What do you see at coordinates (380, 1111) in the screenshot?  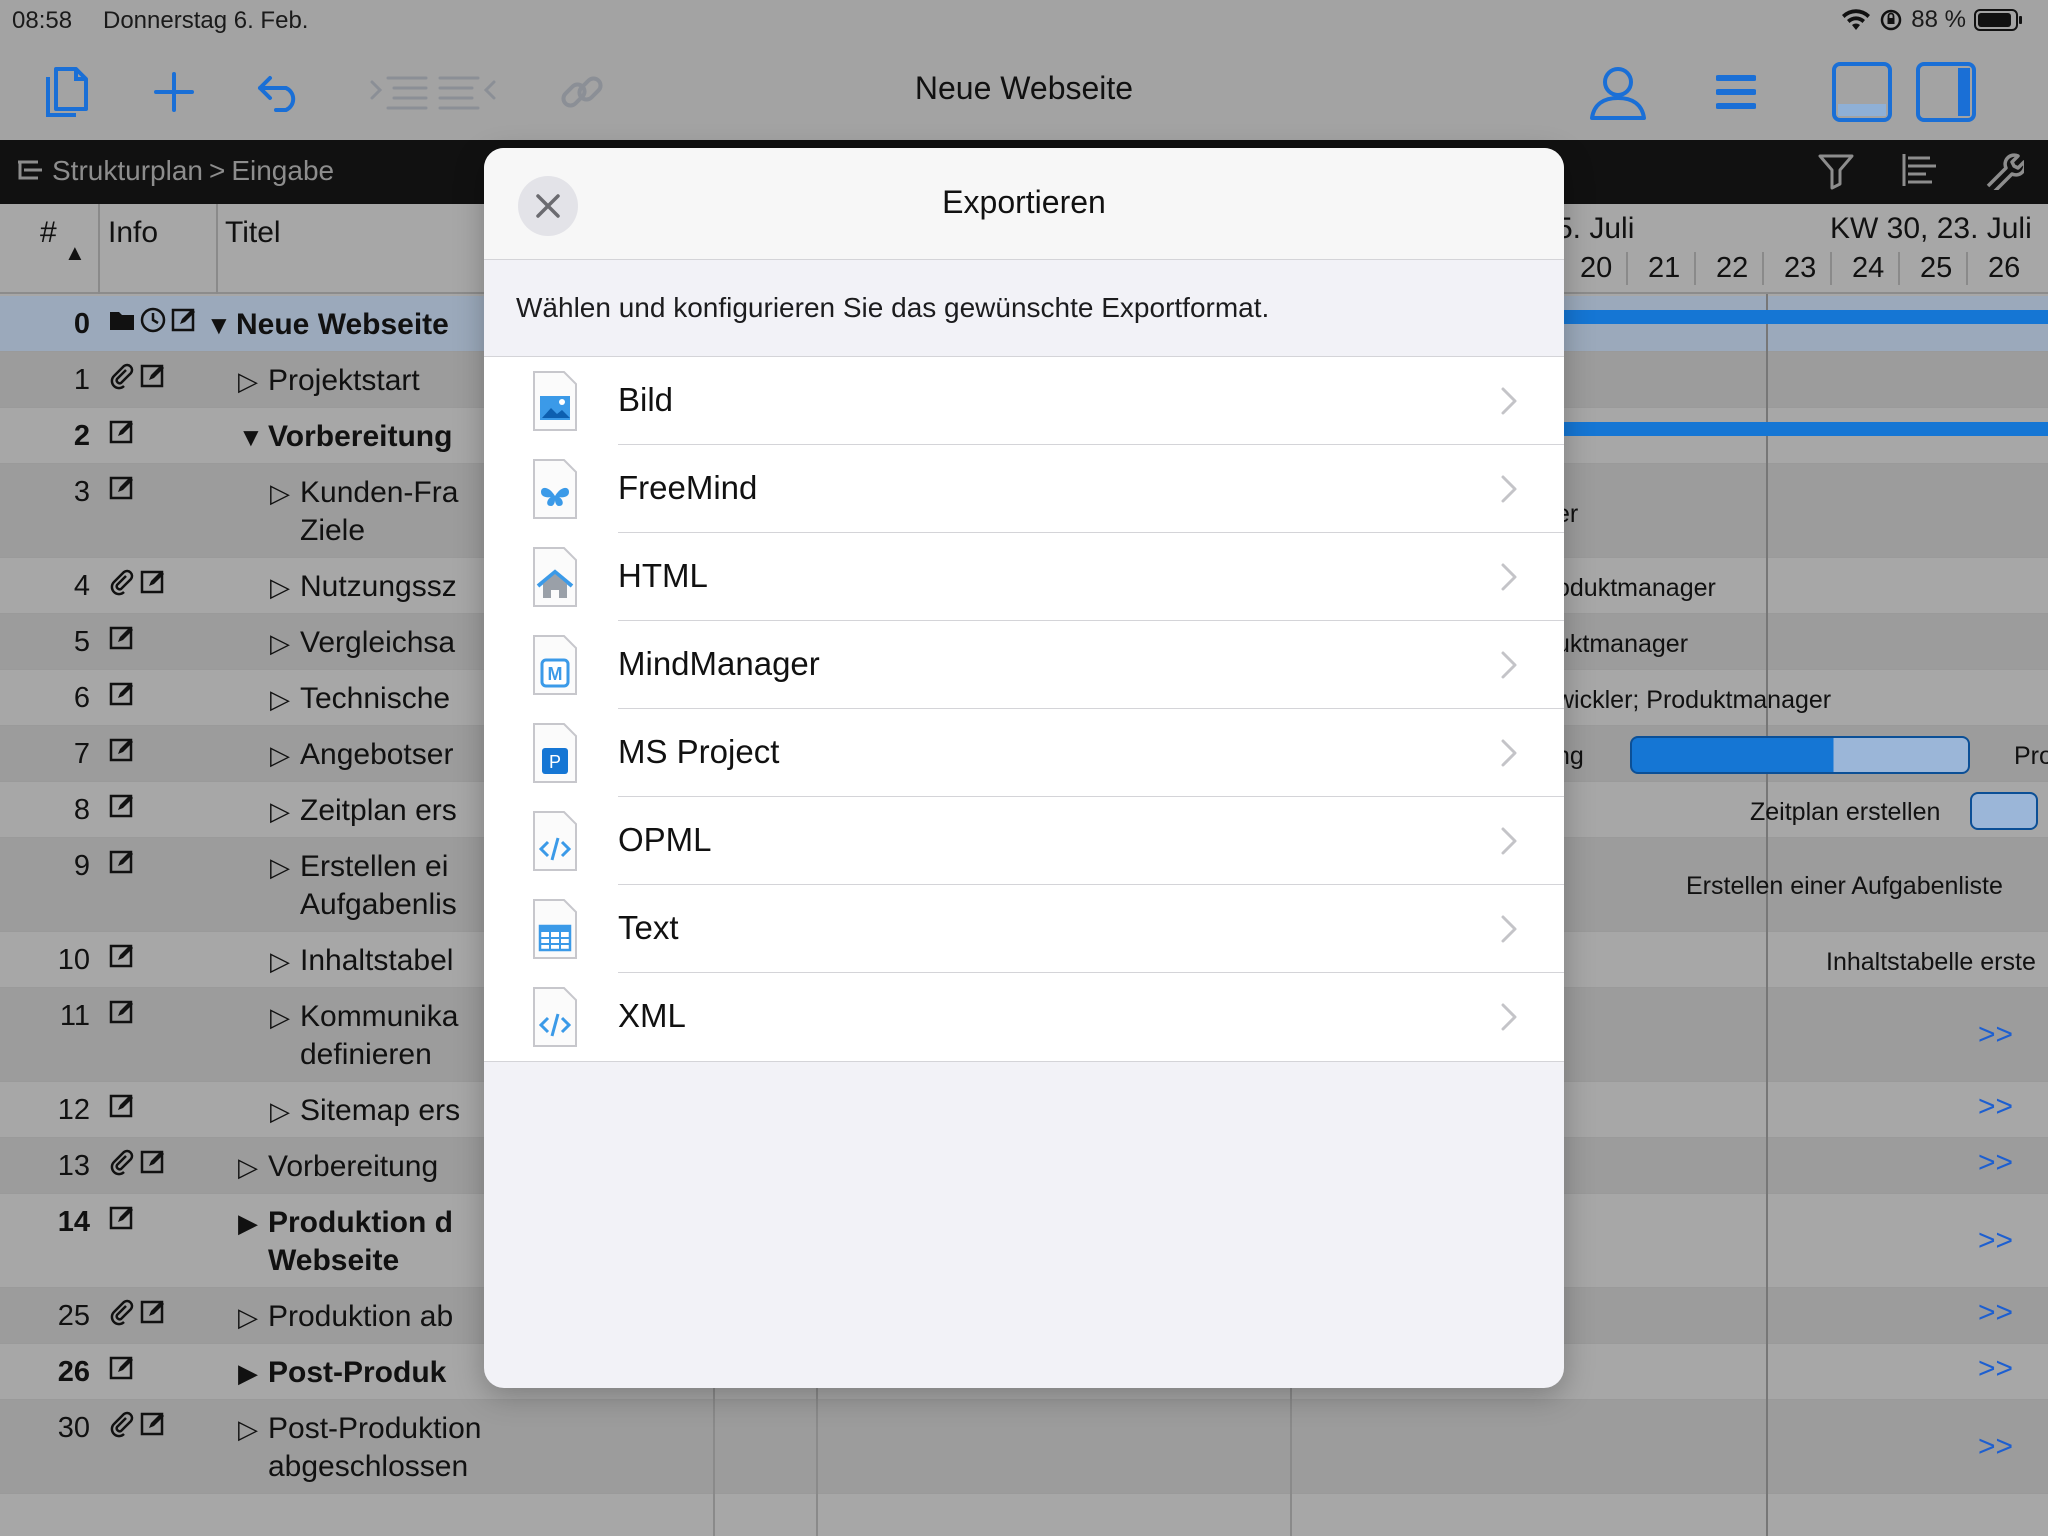 I see `row-title: Sitemap ers` at bounding box center [380, 1111].